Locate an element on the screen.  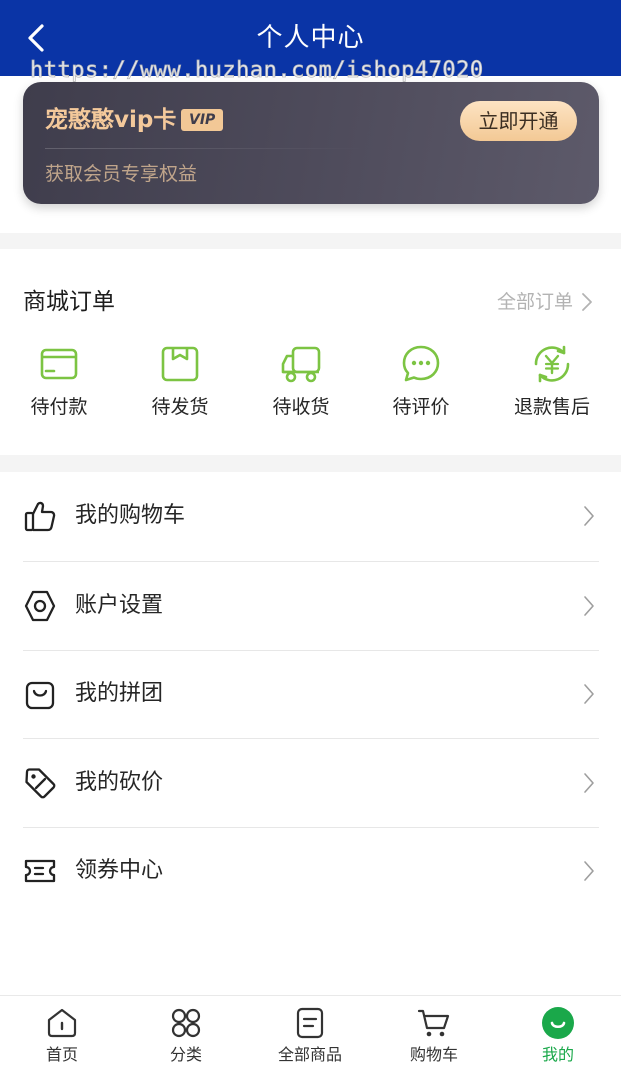
tab-home: 首页 is located at coordinates (62, 1036).